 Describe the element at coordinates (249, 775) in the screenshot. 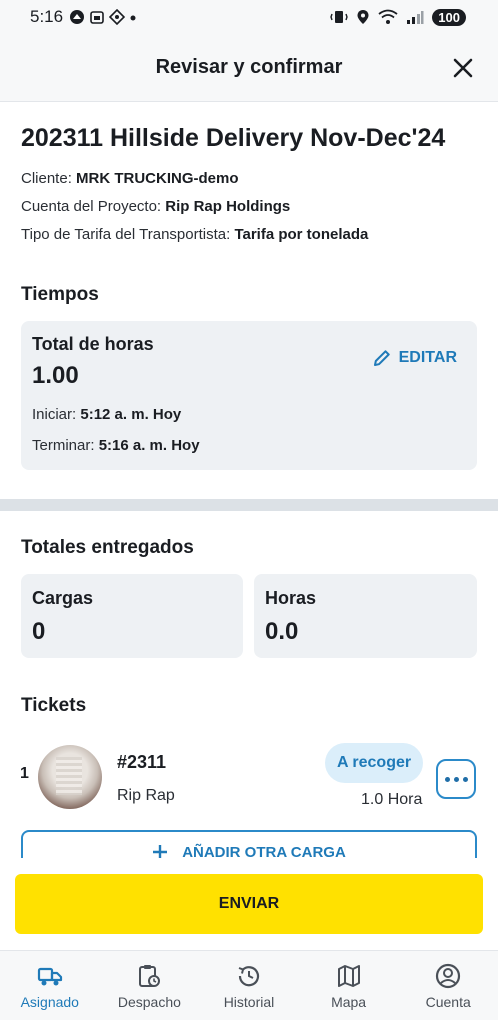

I see `ticket-row: 1 #2311 Rip Rap A recoger 1.0 Hora` at that location.